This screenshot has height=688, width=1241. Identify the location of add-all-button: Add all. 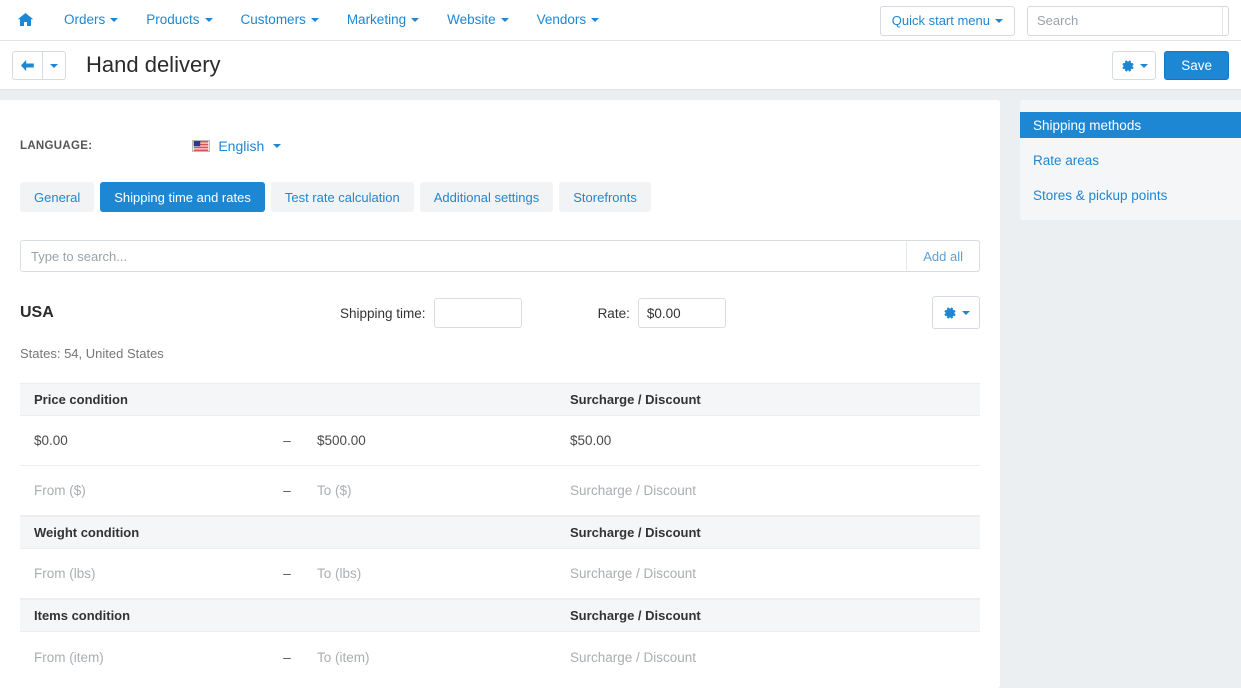
(942, 256).